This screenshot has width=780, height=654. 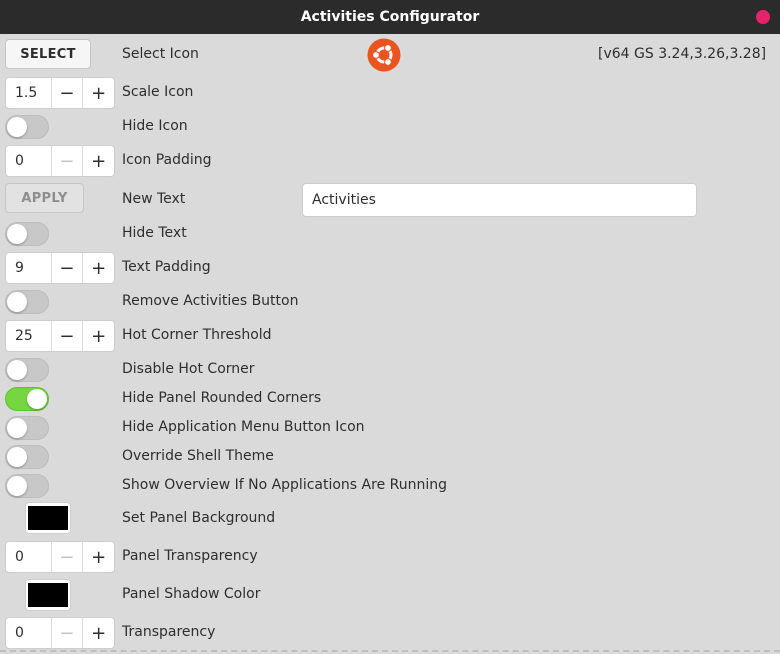 I want to click on hide-icon-label: Hide Icon, so click(x=155, y=126).